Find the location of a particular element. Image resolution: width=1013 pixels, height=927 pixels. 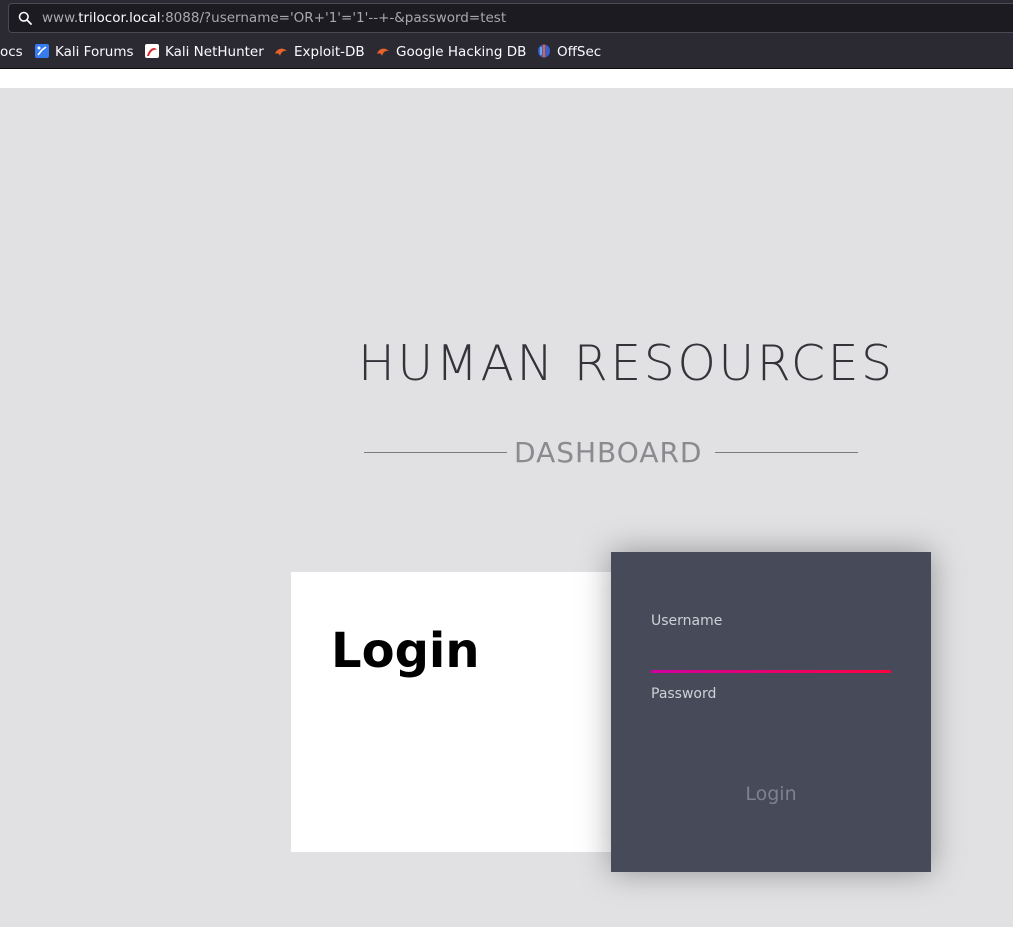

bookmark-kali-forums: Kali Forums is located at coordinates (84, 52).